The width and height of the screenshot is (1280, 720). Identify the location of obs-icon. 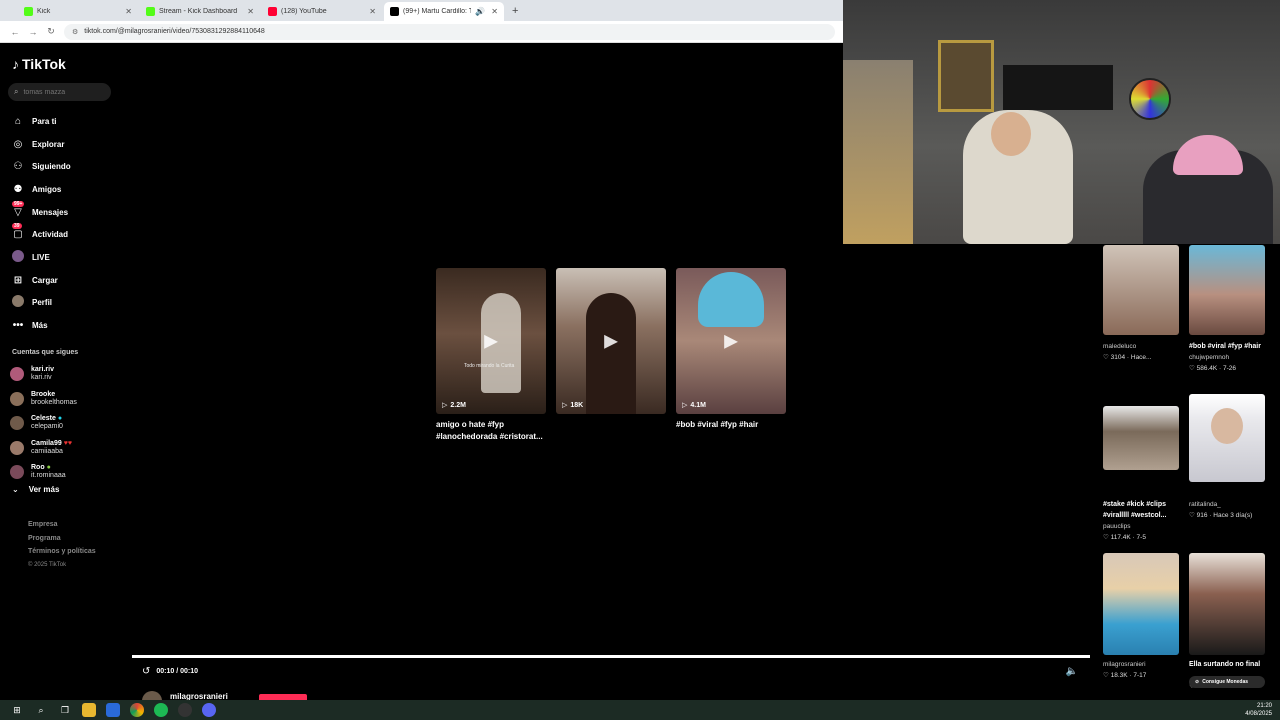
(185, 710).